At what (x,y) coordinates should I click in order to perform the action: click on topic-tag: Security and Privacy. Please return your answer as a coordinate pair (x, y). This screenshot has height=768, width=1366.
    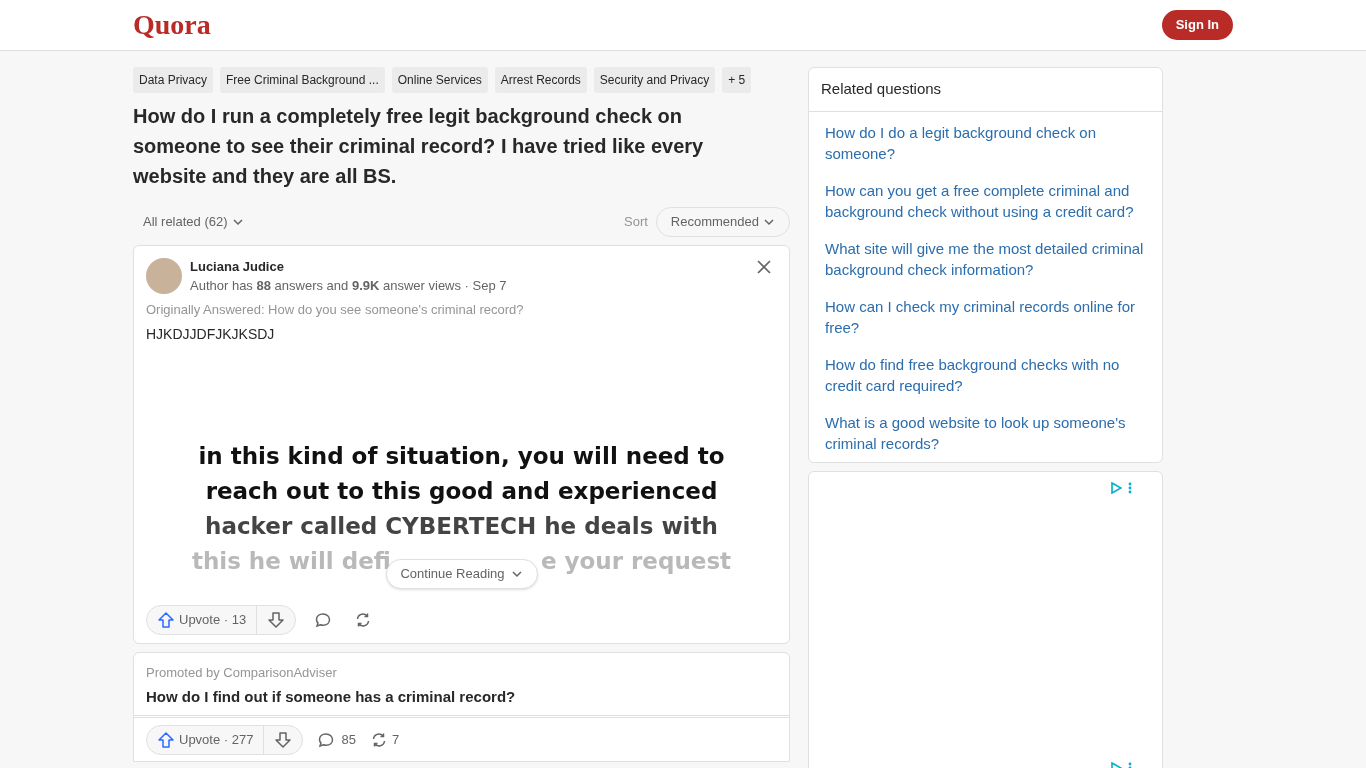
    Looking at the image, I should click on (654, 80).